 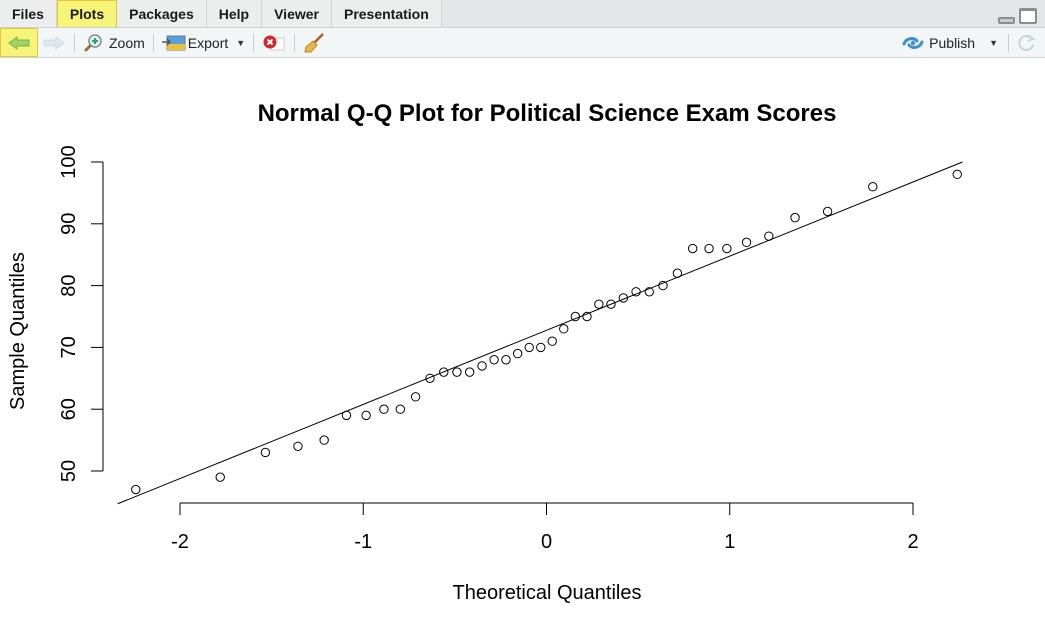 What do you see at coordinates (69, 347) in the screenshot?
I see `y-tick-label: 70` at bounding box center [69, 347].